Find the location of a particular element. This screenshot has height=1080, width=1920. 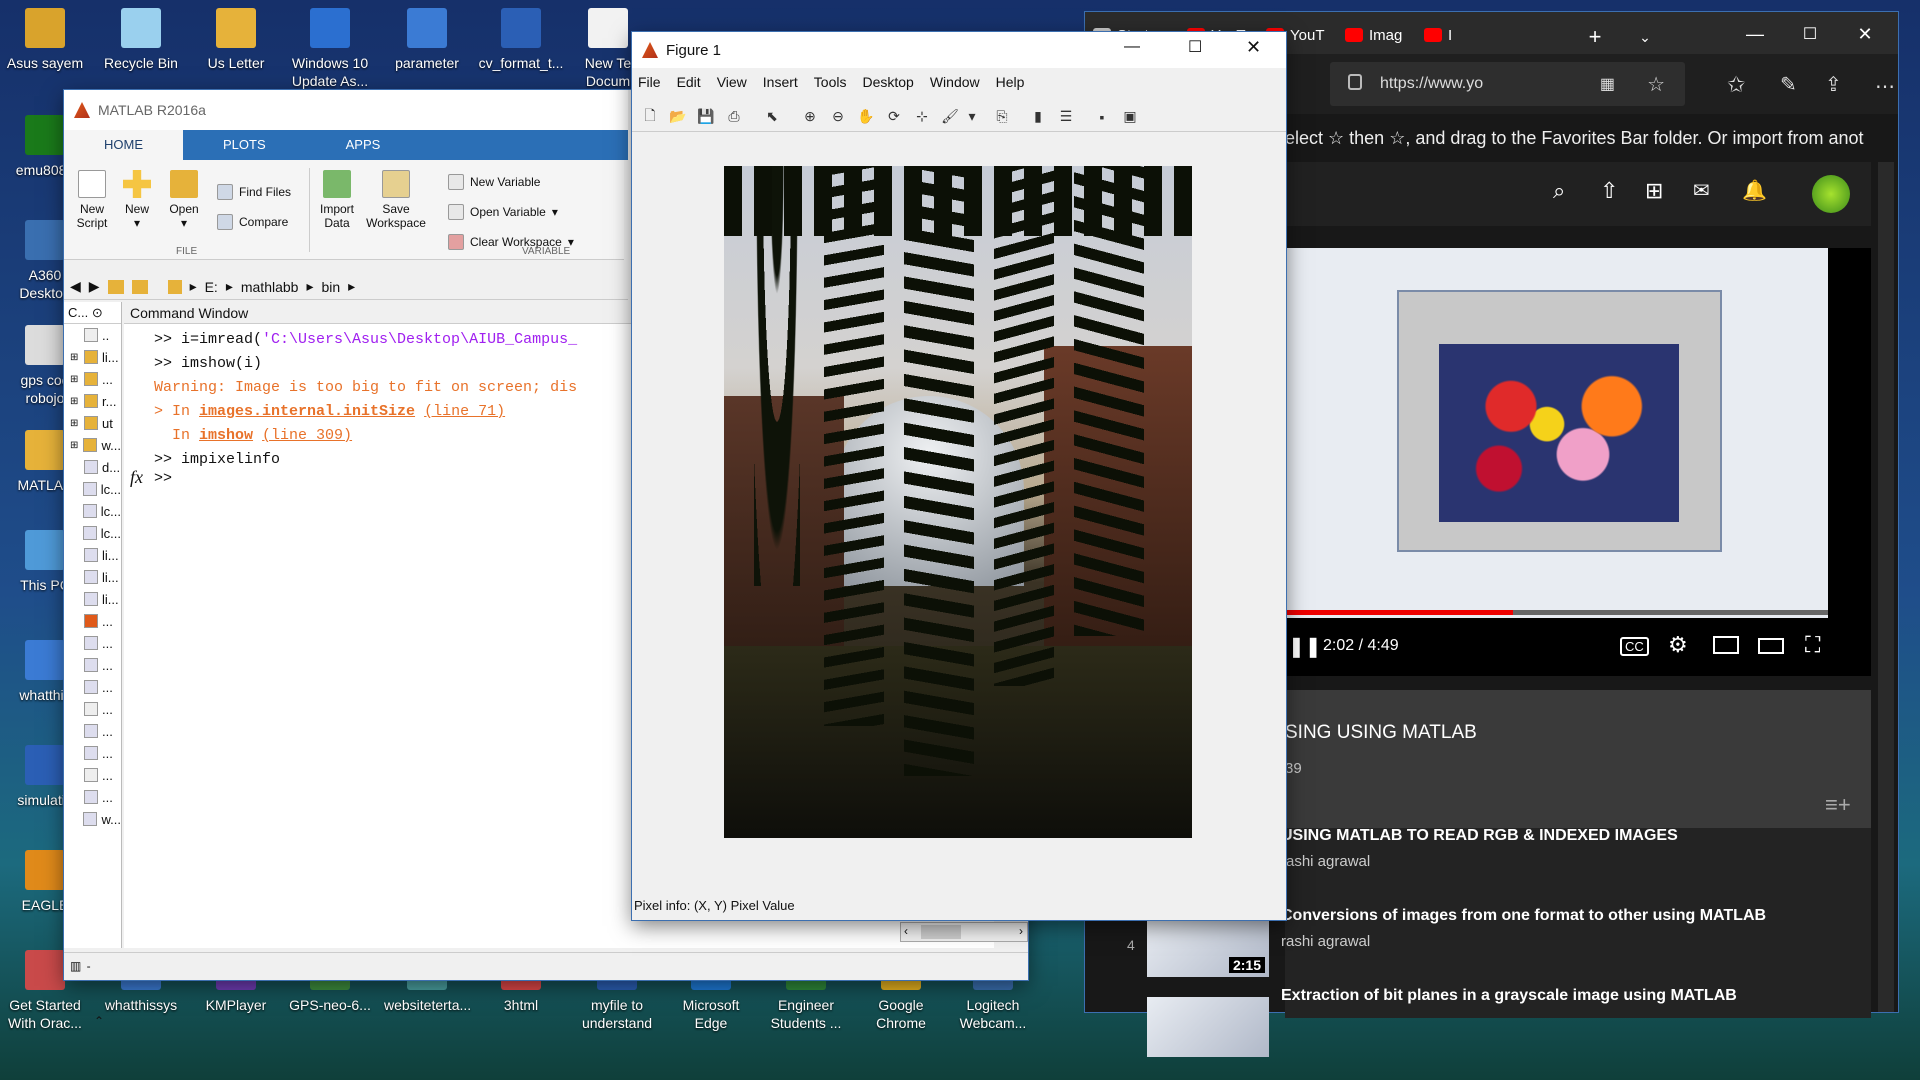

save-figure-icon: 💾 is located at coordinates (706, 117).